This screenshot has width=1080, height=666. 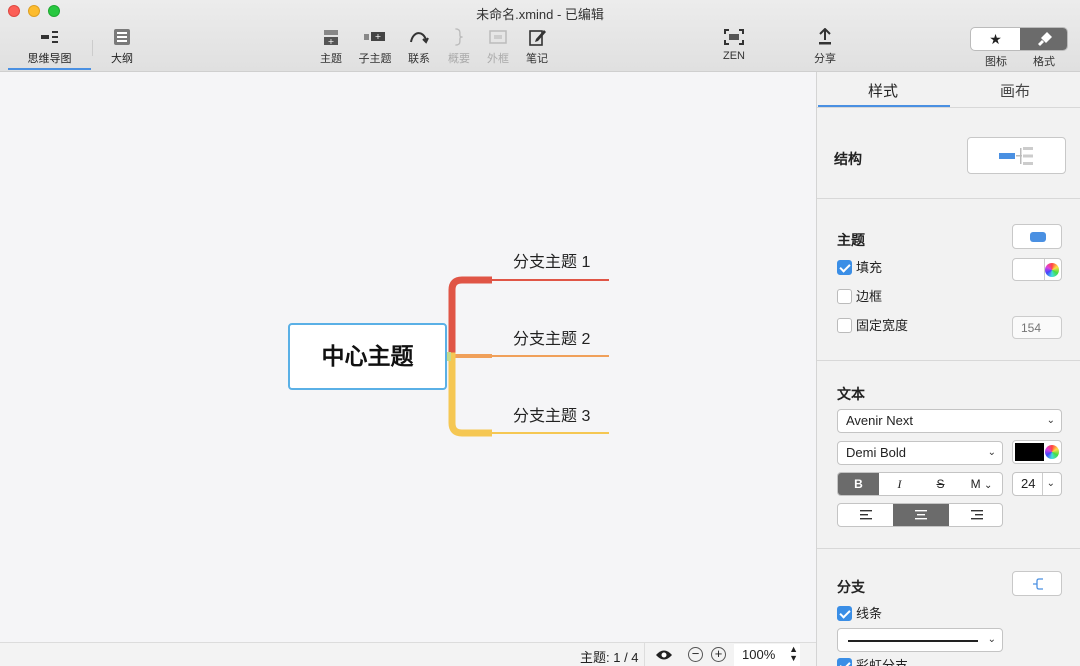 I want to click on tab-mindmap-label: 思维导图, so click(x=49, y=59).